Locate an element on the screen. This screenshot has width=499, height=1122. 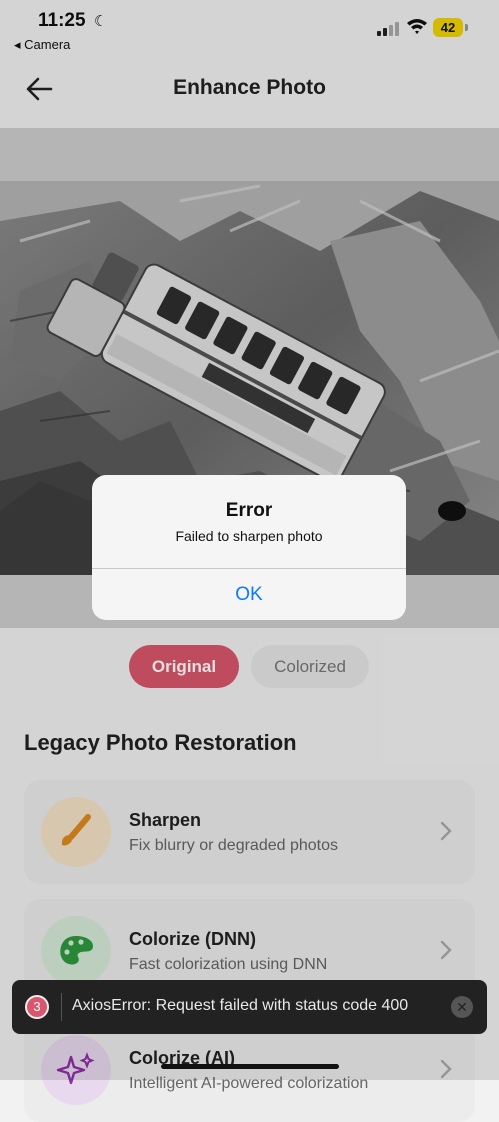
error-count-badge: 3 is located at coordinates (37, 1007).